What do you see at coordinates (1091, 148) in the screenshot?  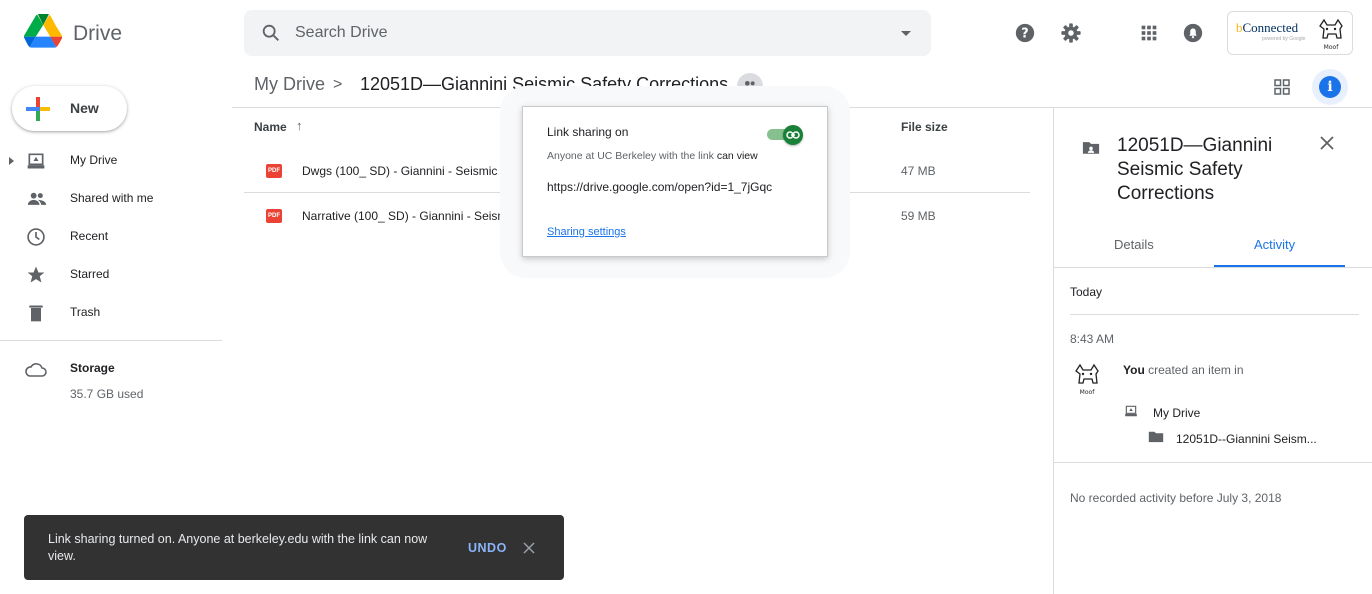 I see `shared-folder-icon` at bounding box center [1091, 148].